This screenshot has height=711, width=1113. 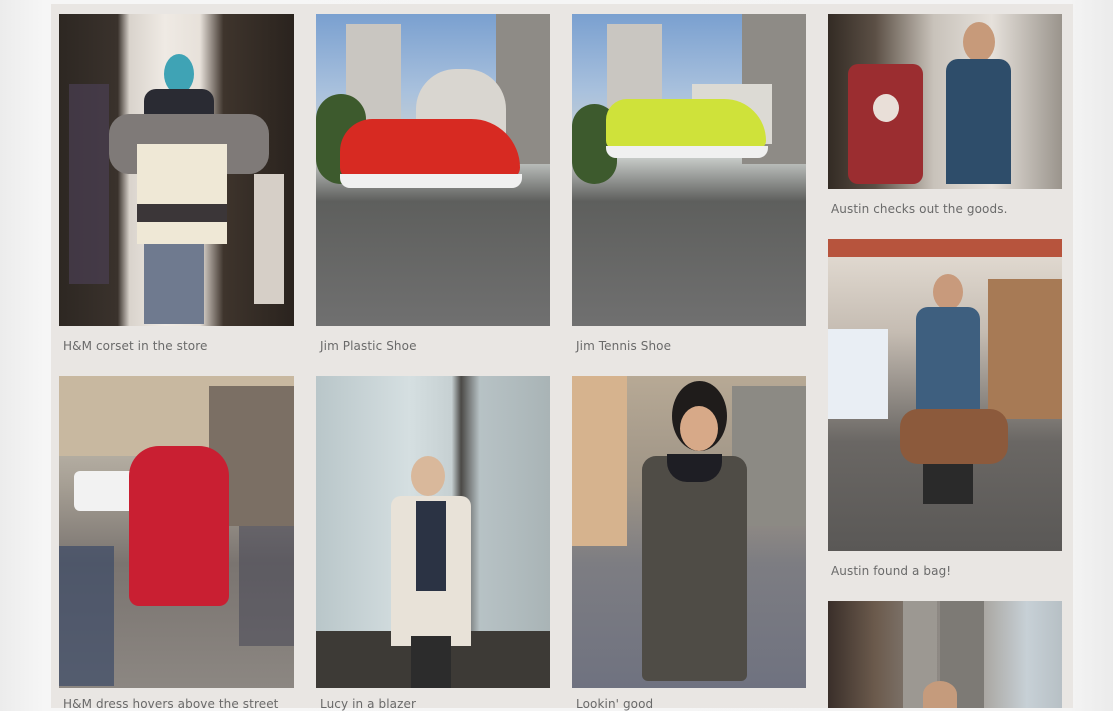 I want to click on photo-caption: H&M dress hovers above the street, so click(x=171, y=704).